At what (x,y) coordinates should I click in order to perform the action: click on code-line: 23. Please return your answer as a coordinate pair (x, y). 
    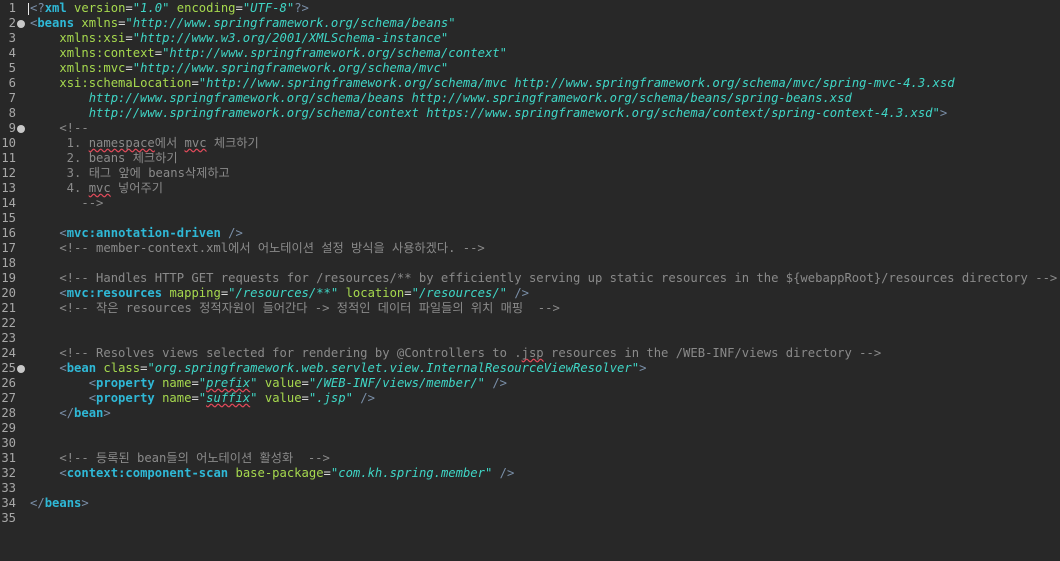
    Looking at the image, I should click on (530, 338).